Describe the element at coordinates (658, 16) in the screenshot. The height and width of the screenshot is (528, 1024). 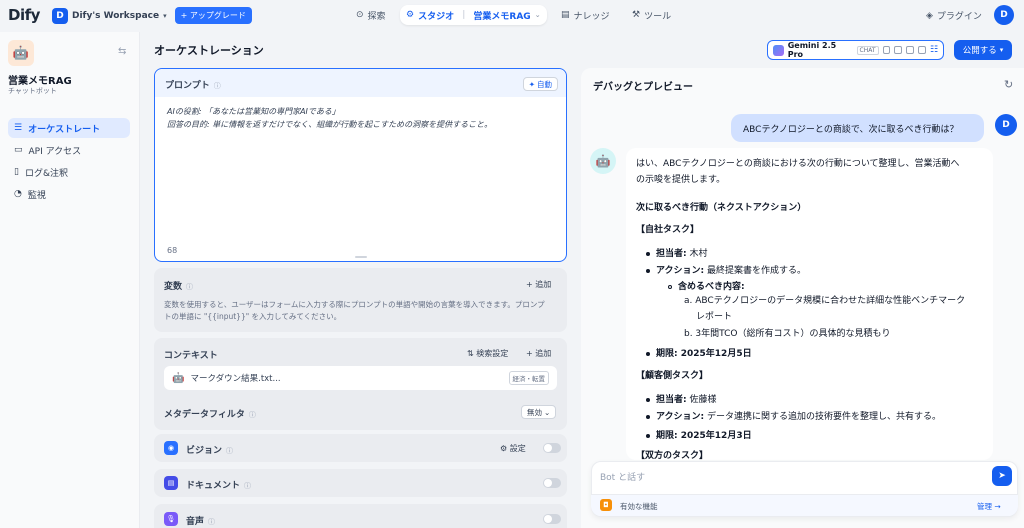
I see `nav-tools-label: ツール` at that location.